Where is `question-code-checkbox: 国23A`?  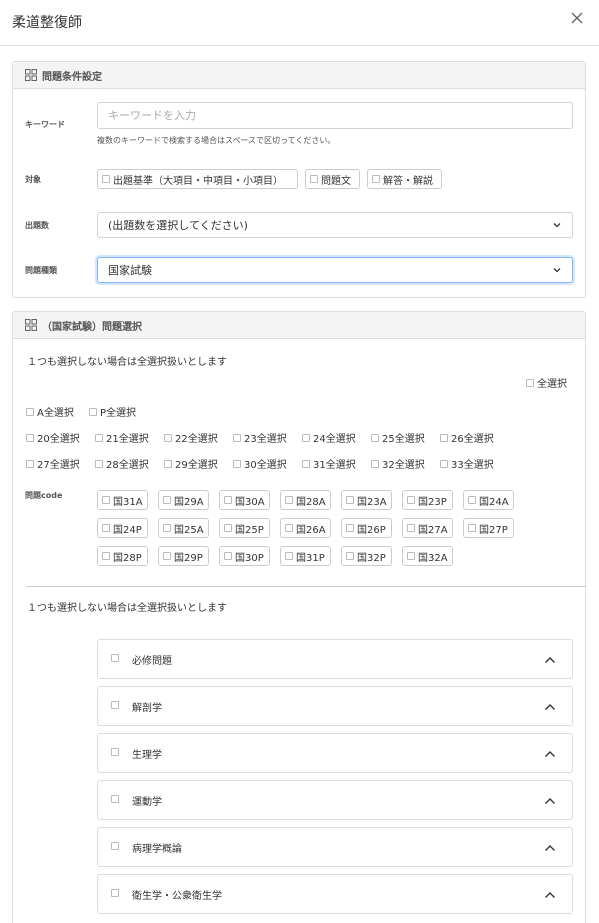 question-code-checkbox: 国23A is located at coordinates (366, 500).